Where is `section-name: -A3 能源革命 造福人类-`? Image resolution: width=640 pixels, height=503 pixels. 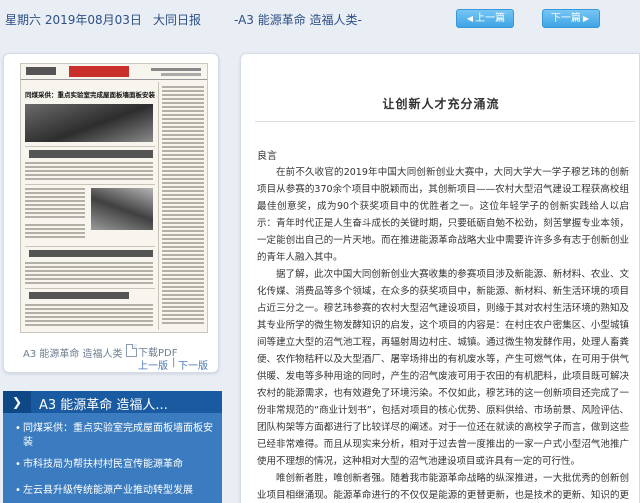
section-name: -A3 能源革命 造福人类- is located at coordinates (298, 20).